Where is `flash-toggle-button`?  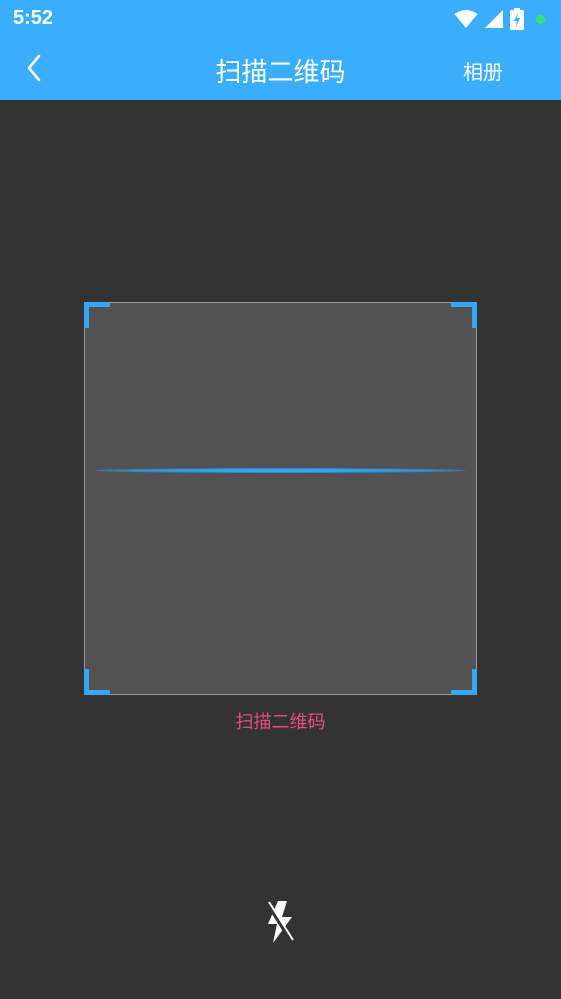
flash-toggle-button is located at coordinates (280, 922).